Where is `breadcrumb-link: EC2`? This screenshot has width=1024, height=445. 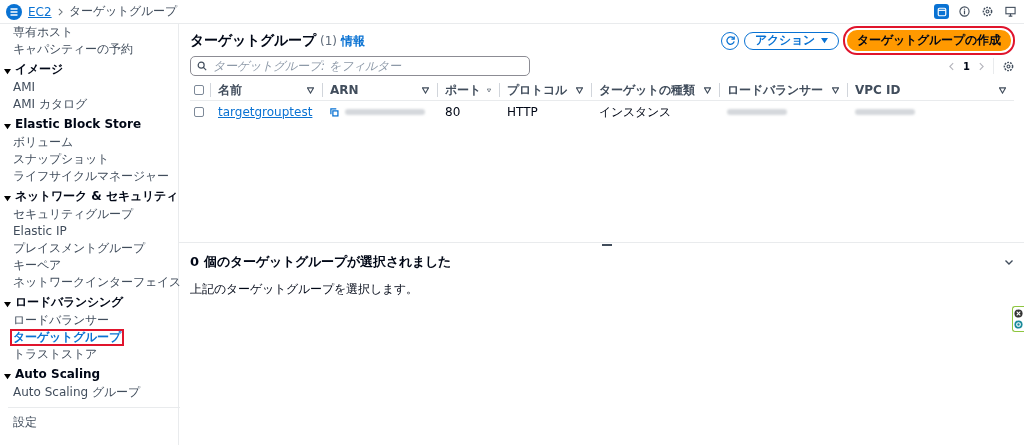 breadcrumb-link: EC2 is located at coordinates (40, 11).